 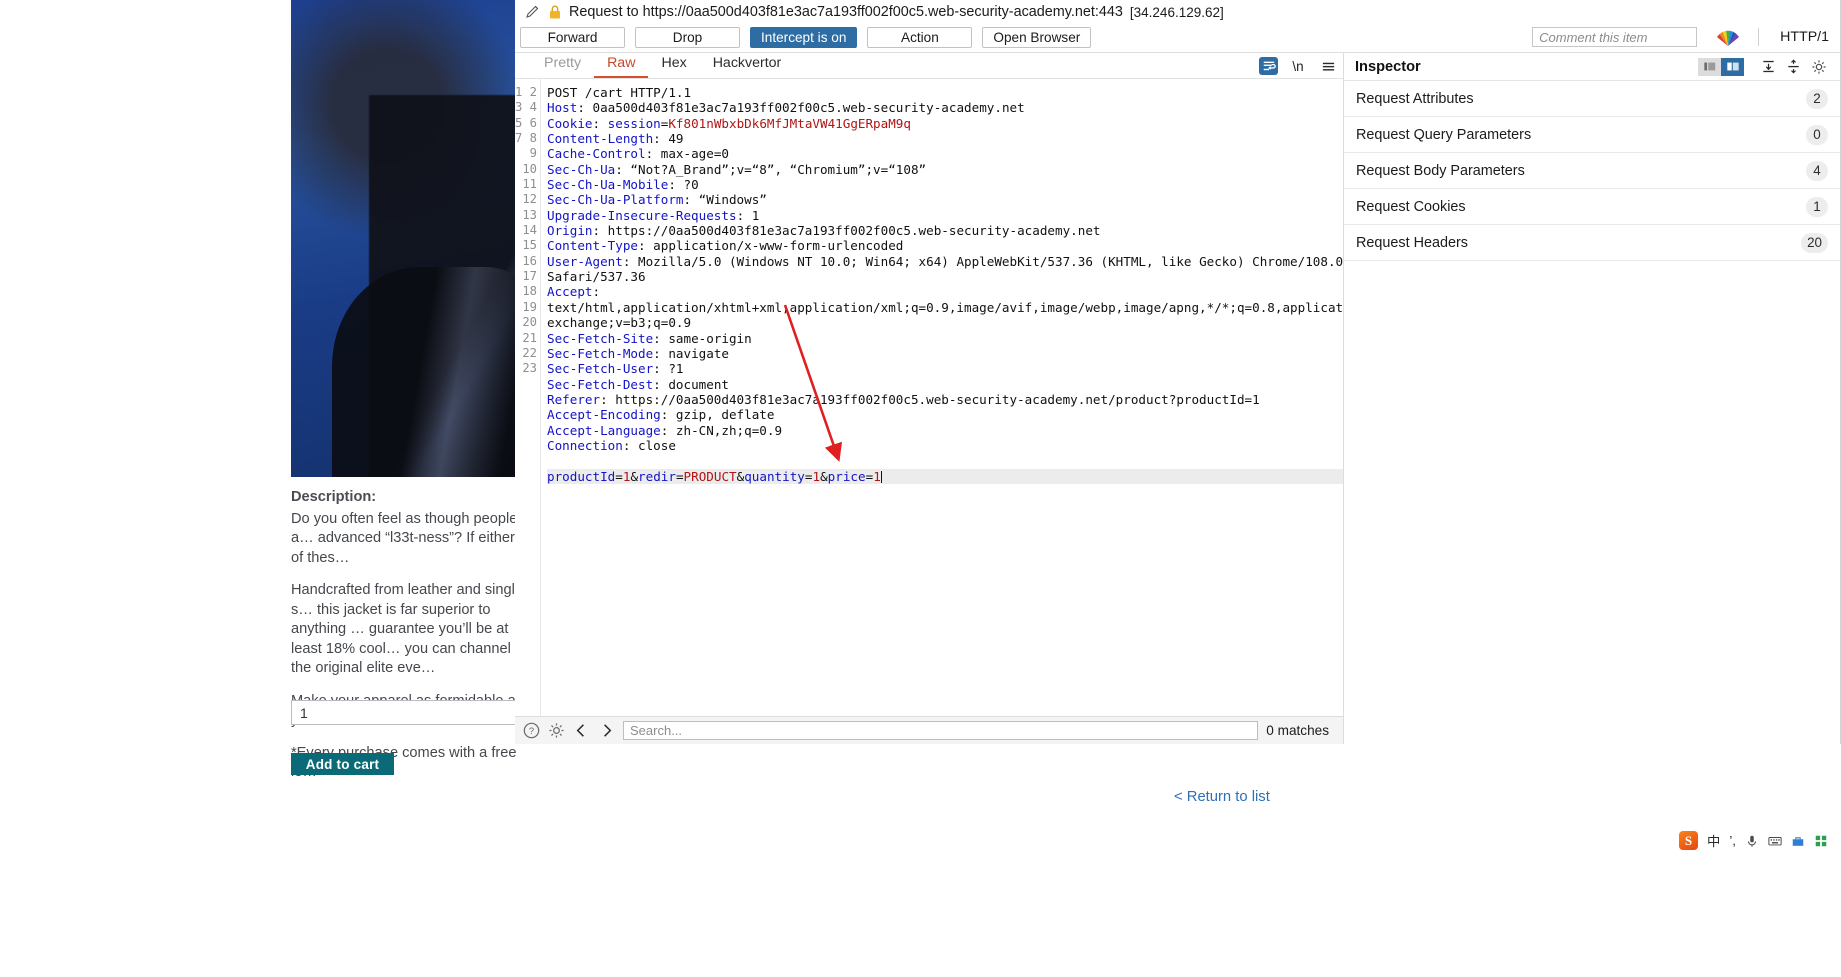 What do you see at coordinates (581, 730) in the screenshot?
I see `search-prev-icon` at bounding box center [581, 730].